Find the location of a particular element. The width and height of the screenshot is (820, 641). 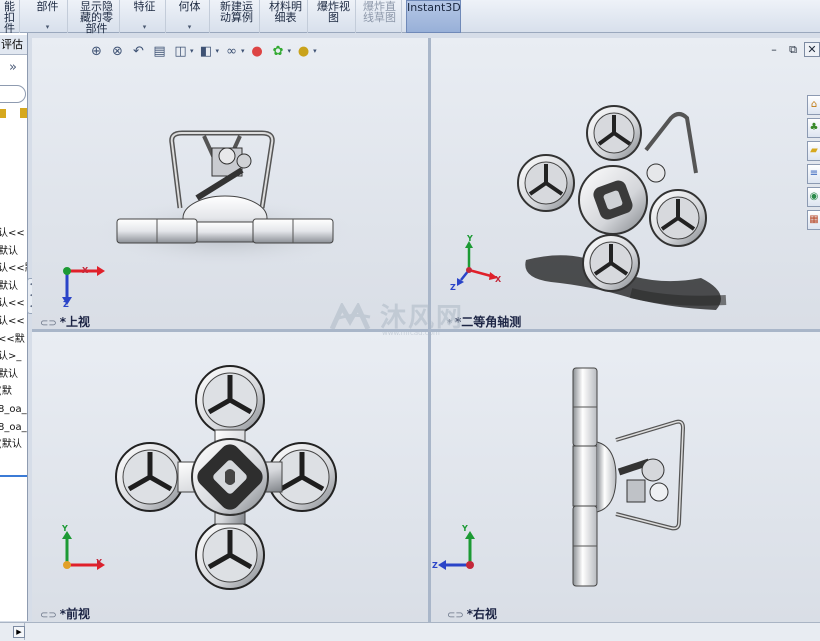

home-icon: ⌂ is located at coordinates (813, 105).